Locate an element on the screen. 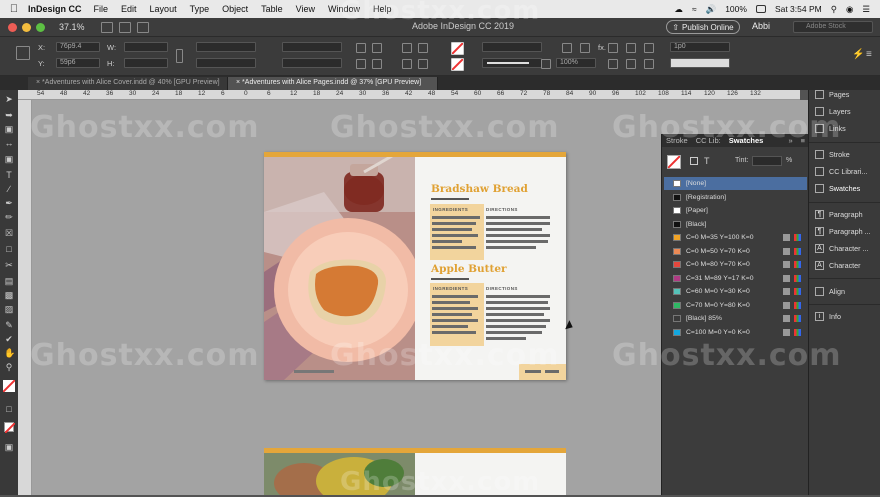 The image size is (880, 497). panel-swatches: Swatches is located at coordinates (837, 188).